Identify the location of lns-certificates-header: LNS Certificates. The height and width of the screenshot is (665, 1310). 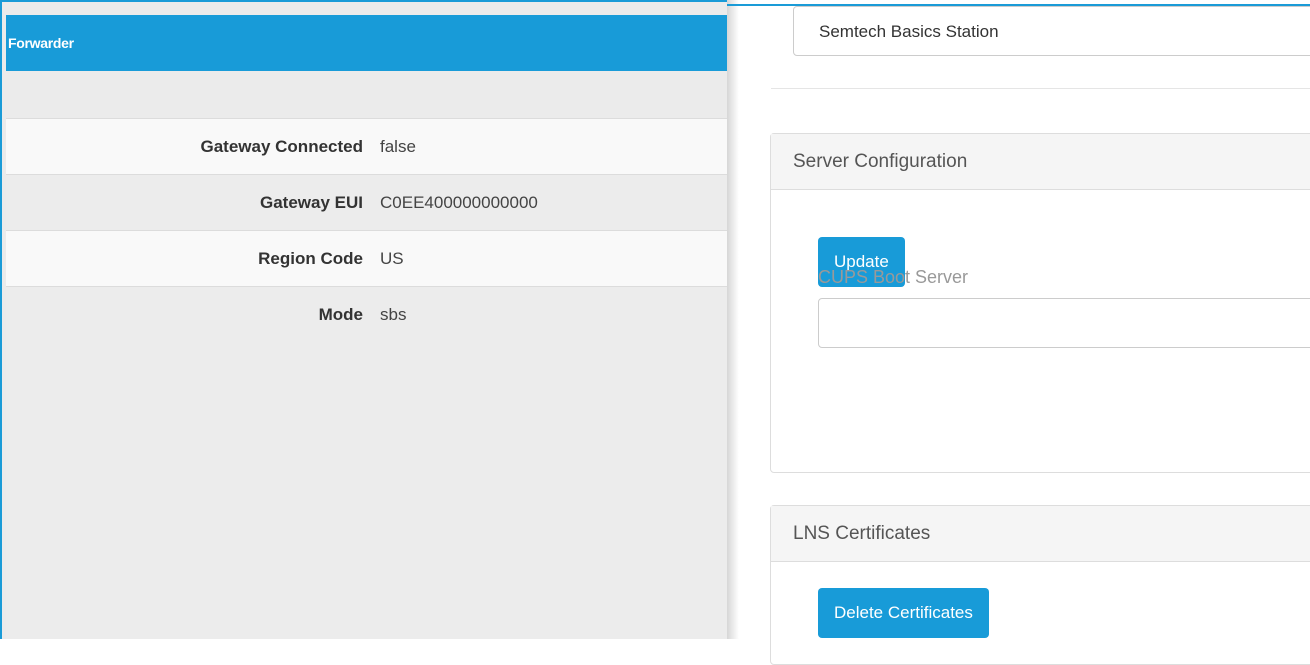
(1040, 534).